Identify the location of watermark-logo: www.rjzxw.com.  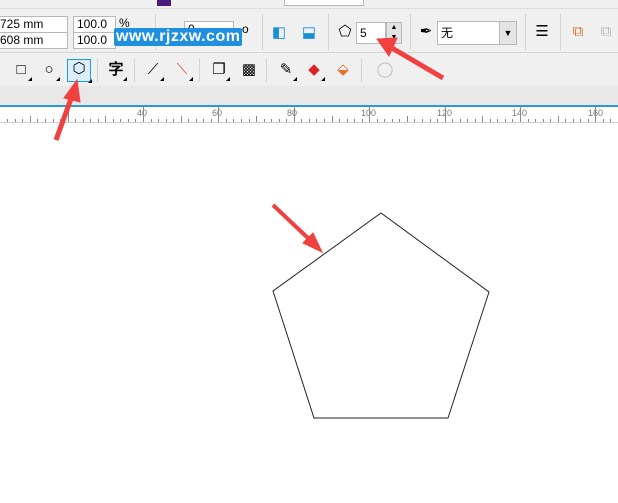
(178, 37).